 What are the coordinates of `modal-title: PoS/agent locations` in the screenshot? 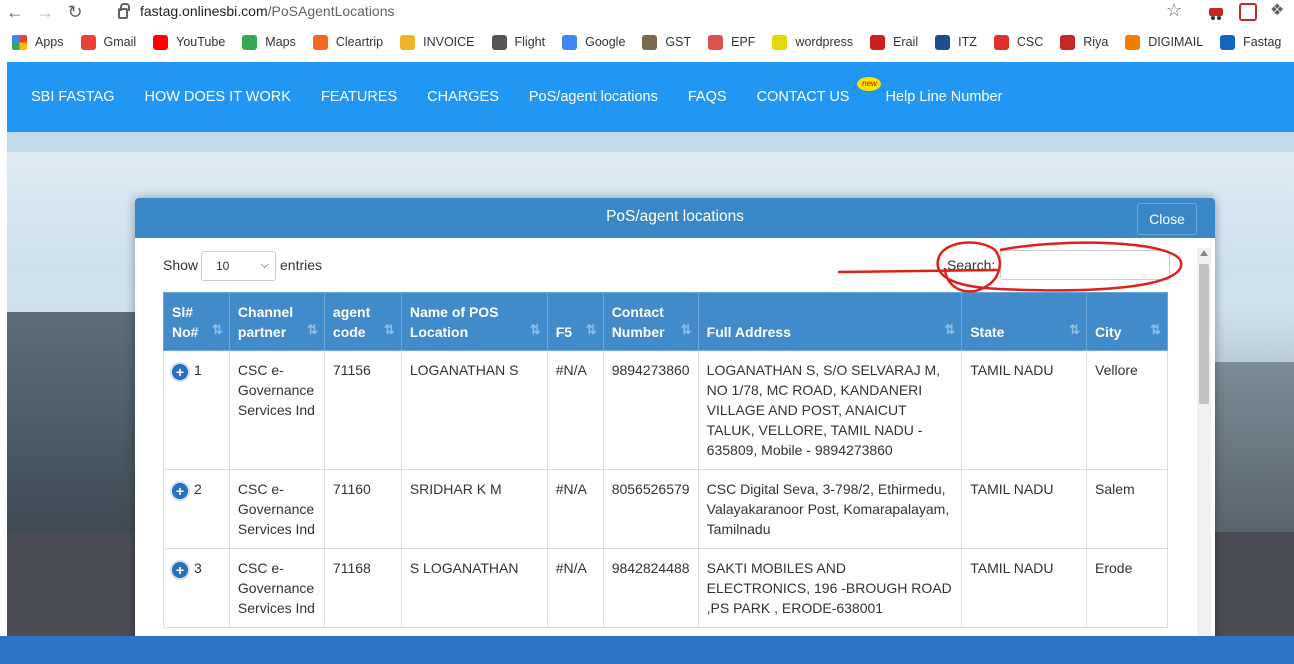 It's located at (675, 216).